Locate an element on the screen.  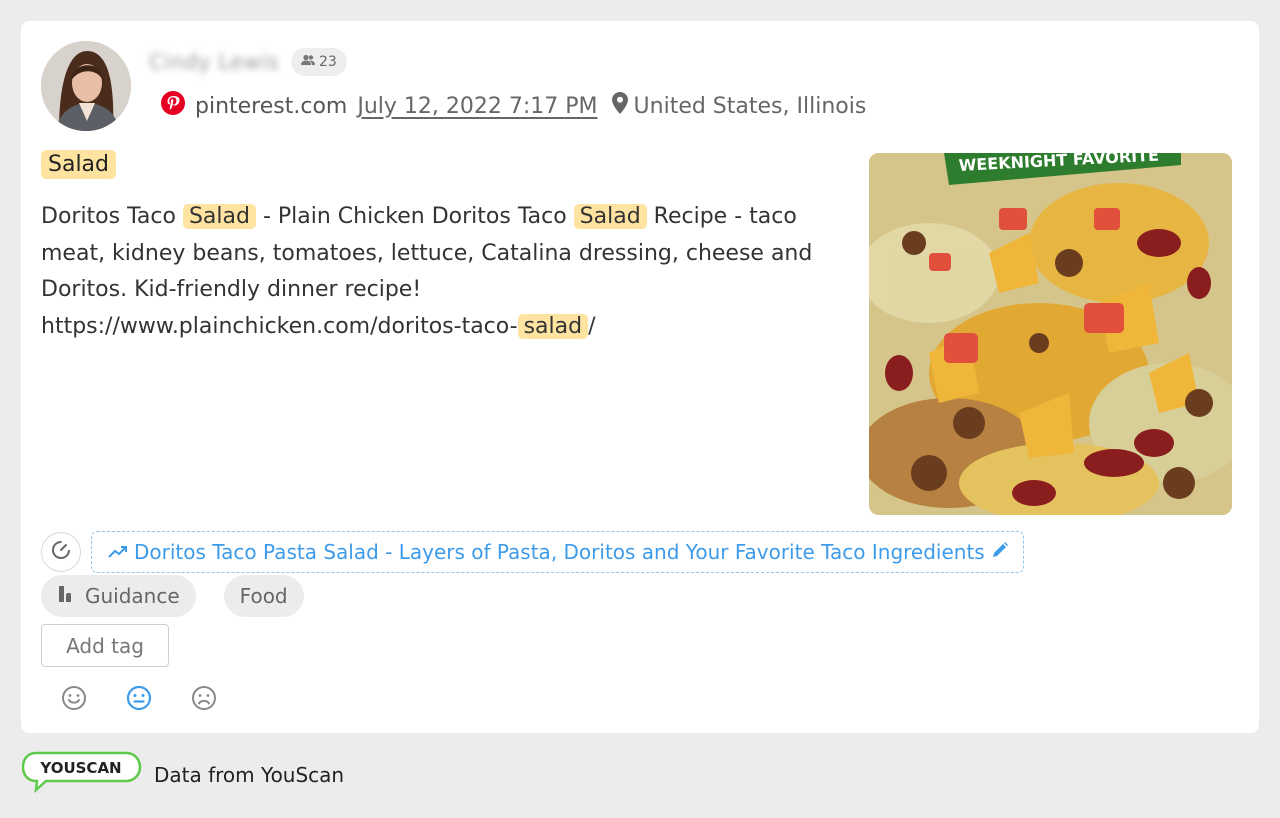
author-avatar is located at coordinates (86, 86).